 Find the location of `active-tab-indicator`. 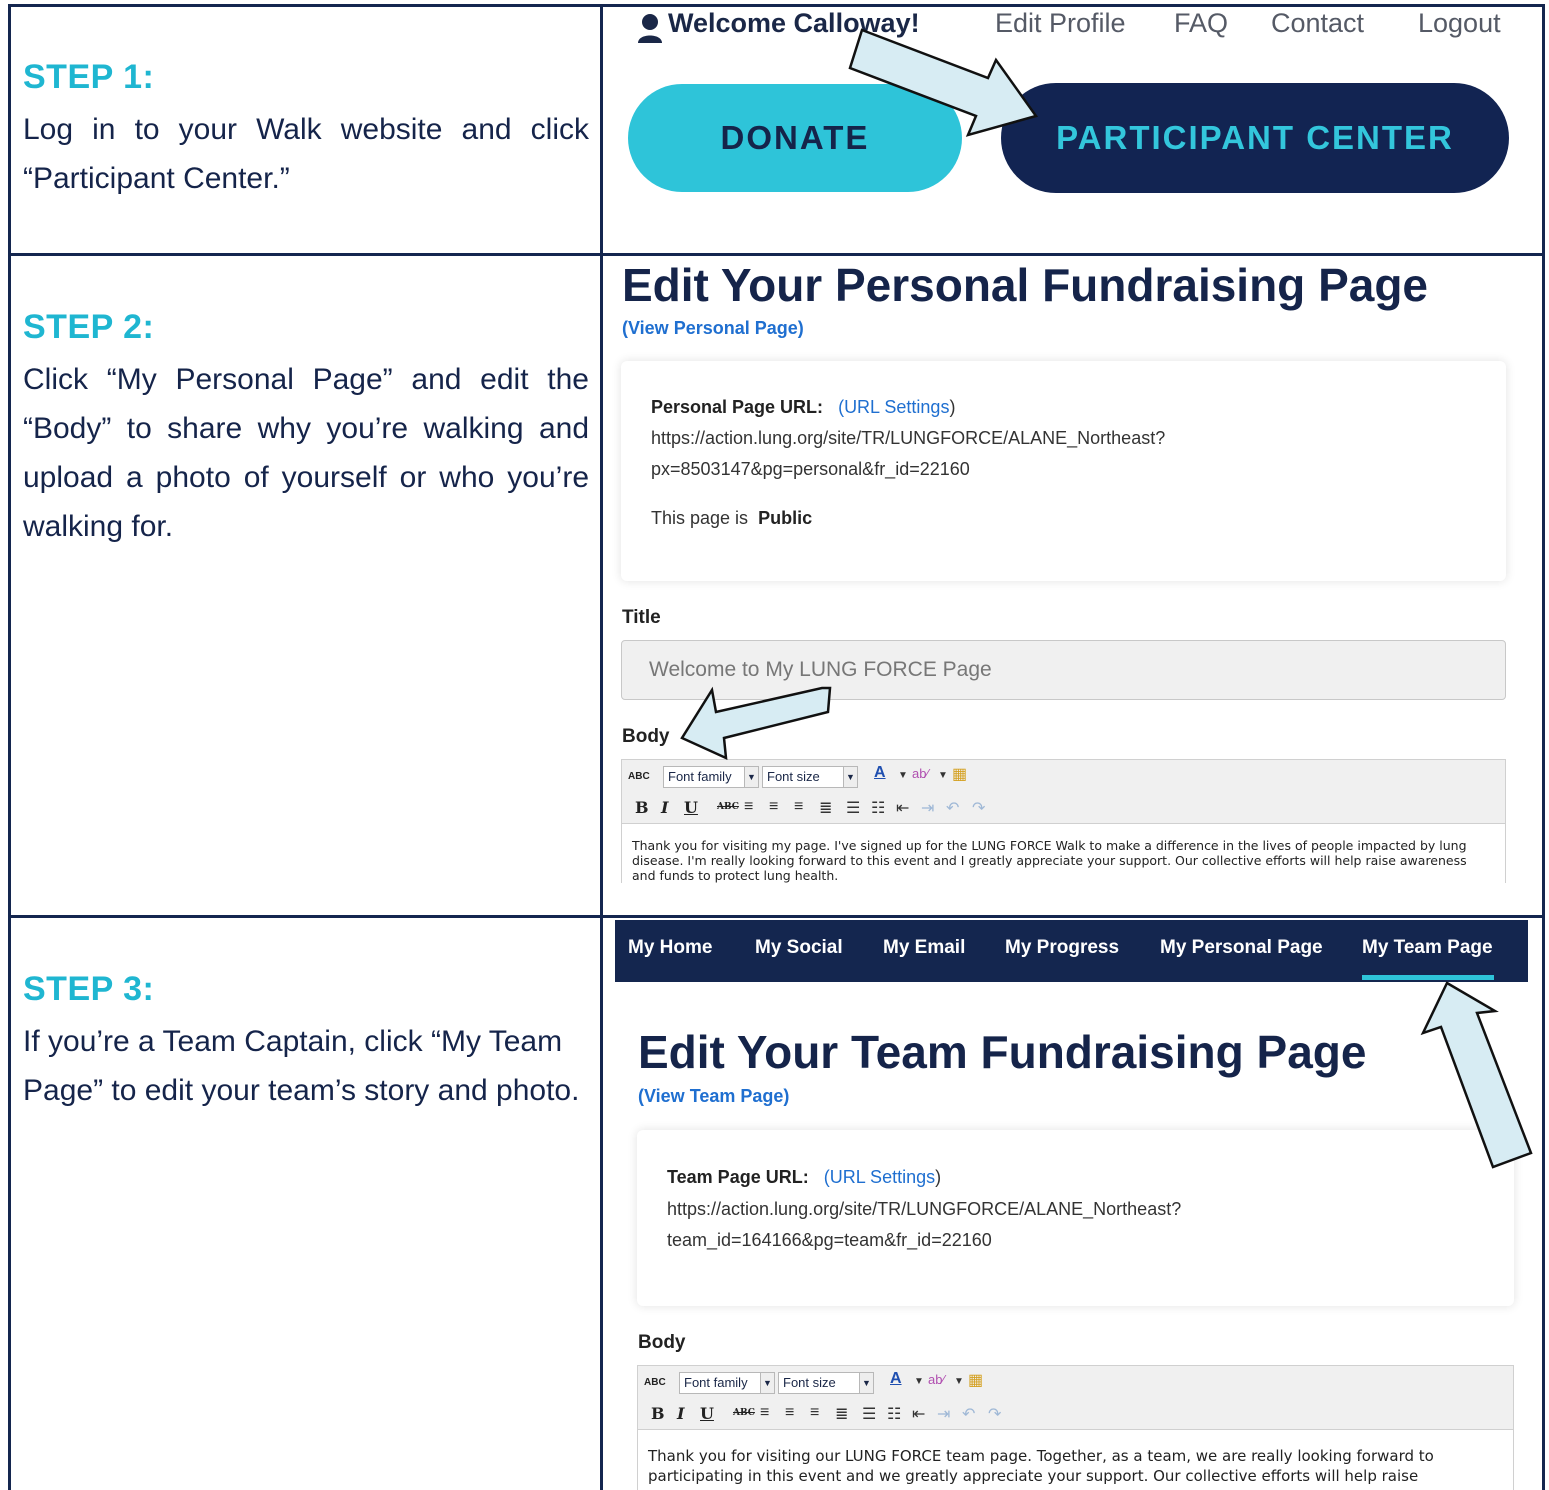

active-tab-indicator is located at coordinates (1428, 977).